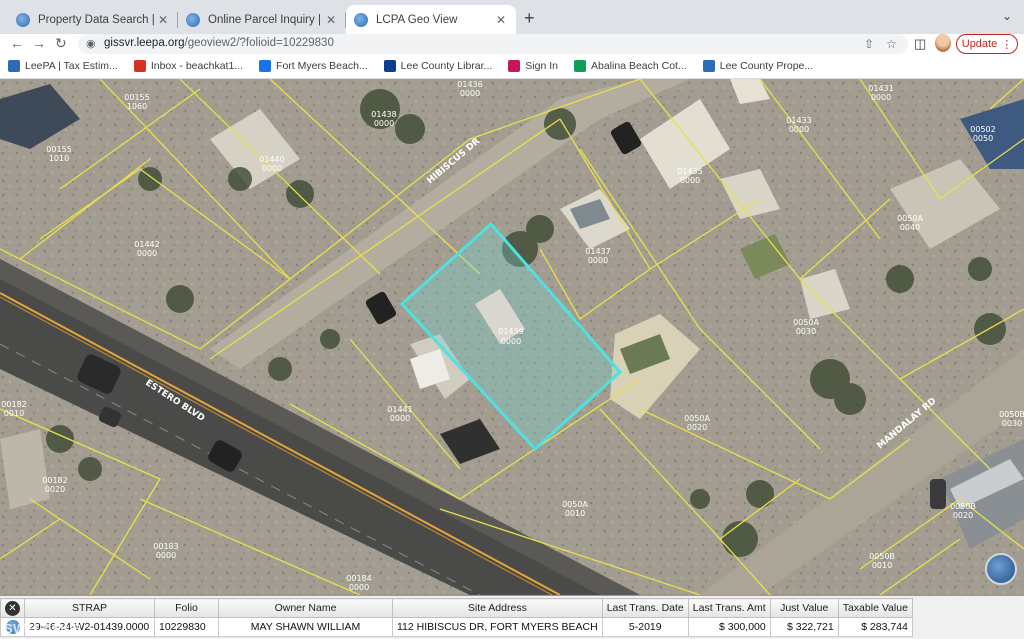 Image resolution: width=1024 pixels, height=639 pixels. What do you see at coordinates (798, 120) in the screenshot?
I see `parcel-number: 01433` at bounding box center [798, 120].